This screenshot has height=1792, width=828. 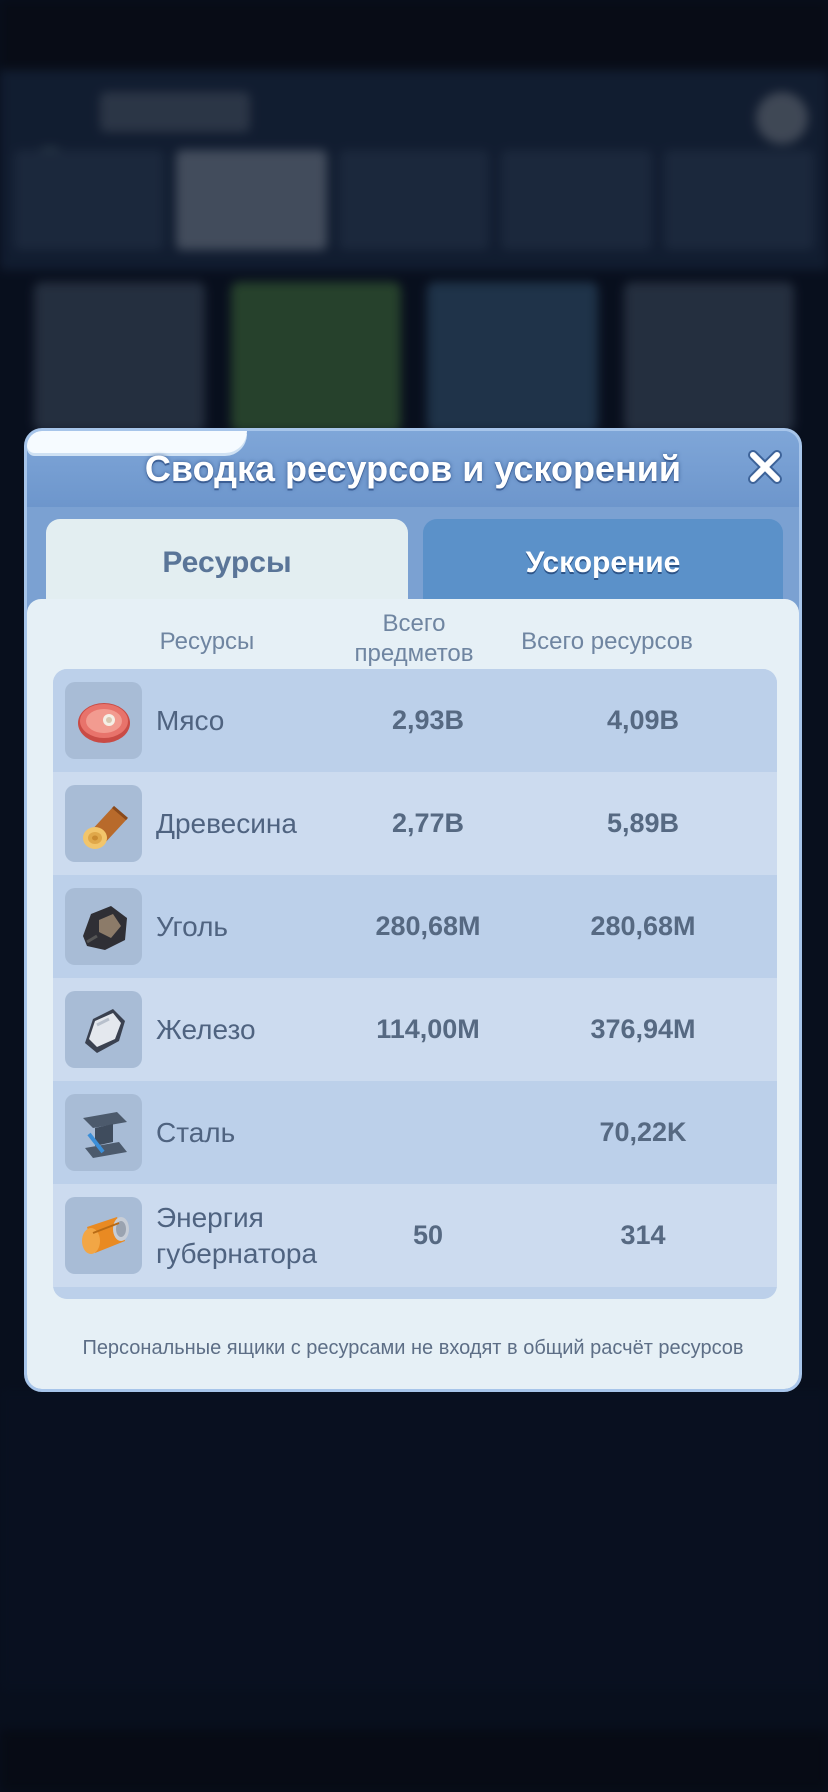 I want to click on tab-resources: Ресурсы, so click(x=227, y=564).